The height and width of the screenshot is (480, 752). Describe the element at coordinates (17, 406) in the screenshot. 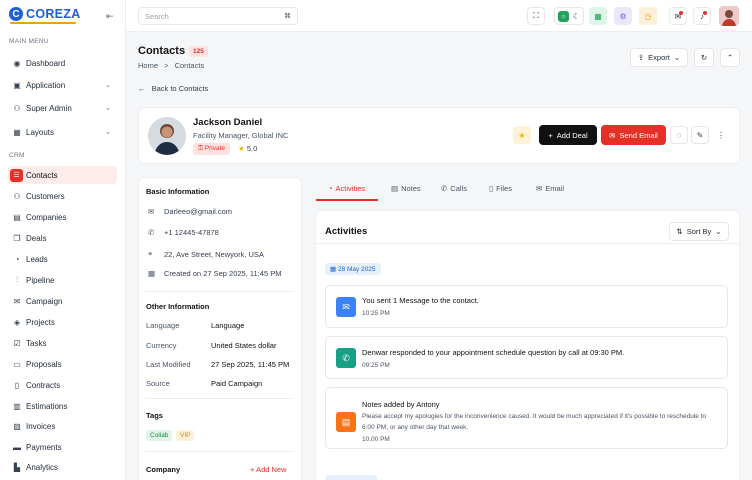

I see `estimations-icon: ▥` at that location.